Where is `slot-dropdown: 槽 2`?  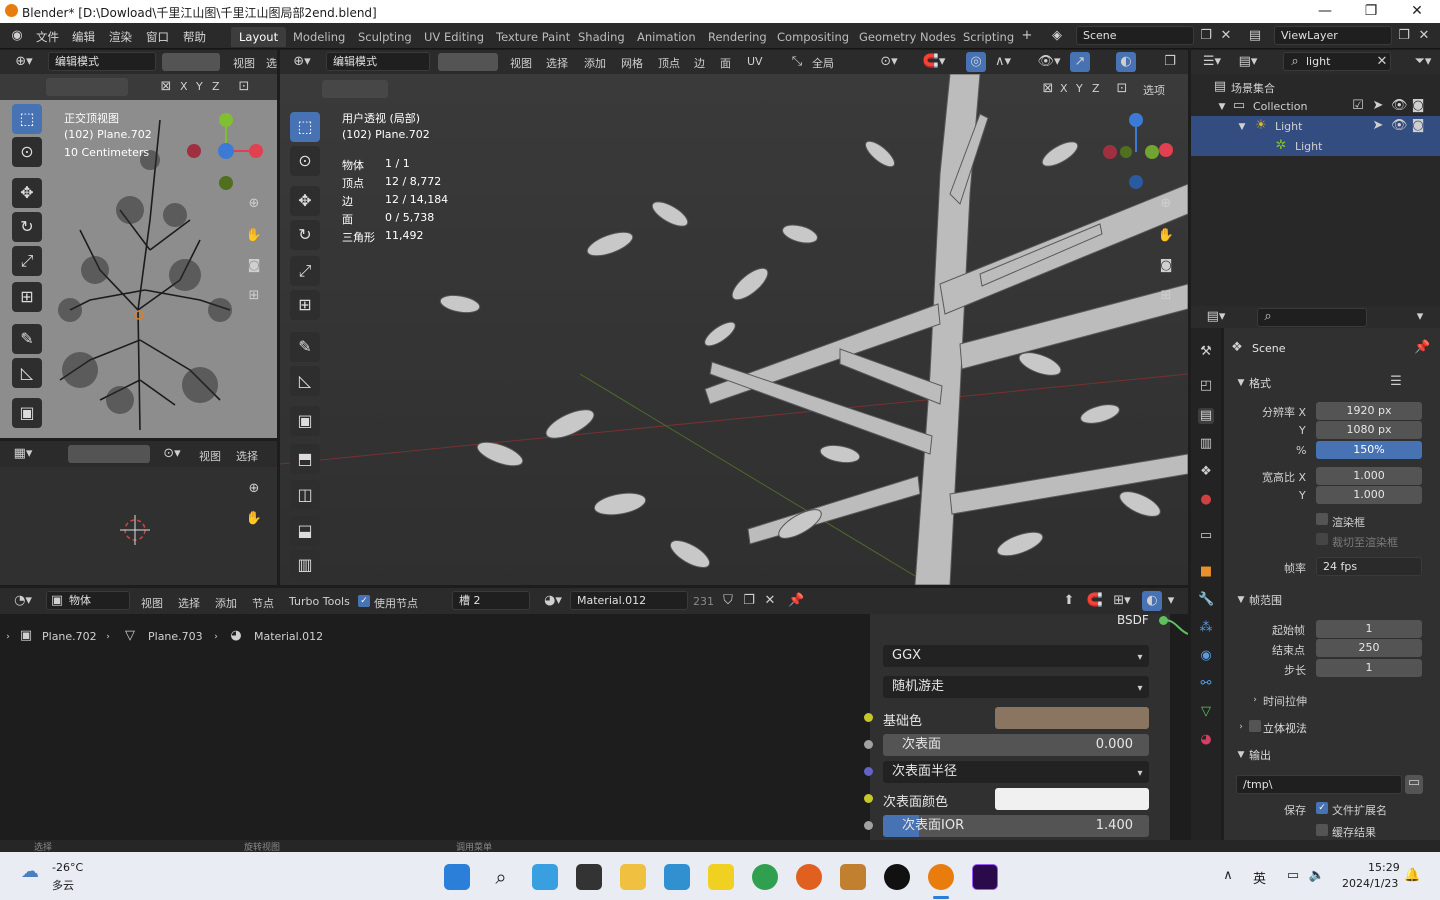
slot-dropdown: 槽 2 is located at coordinates (491, 600).